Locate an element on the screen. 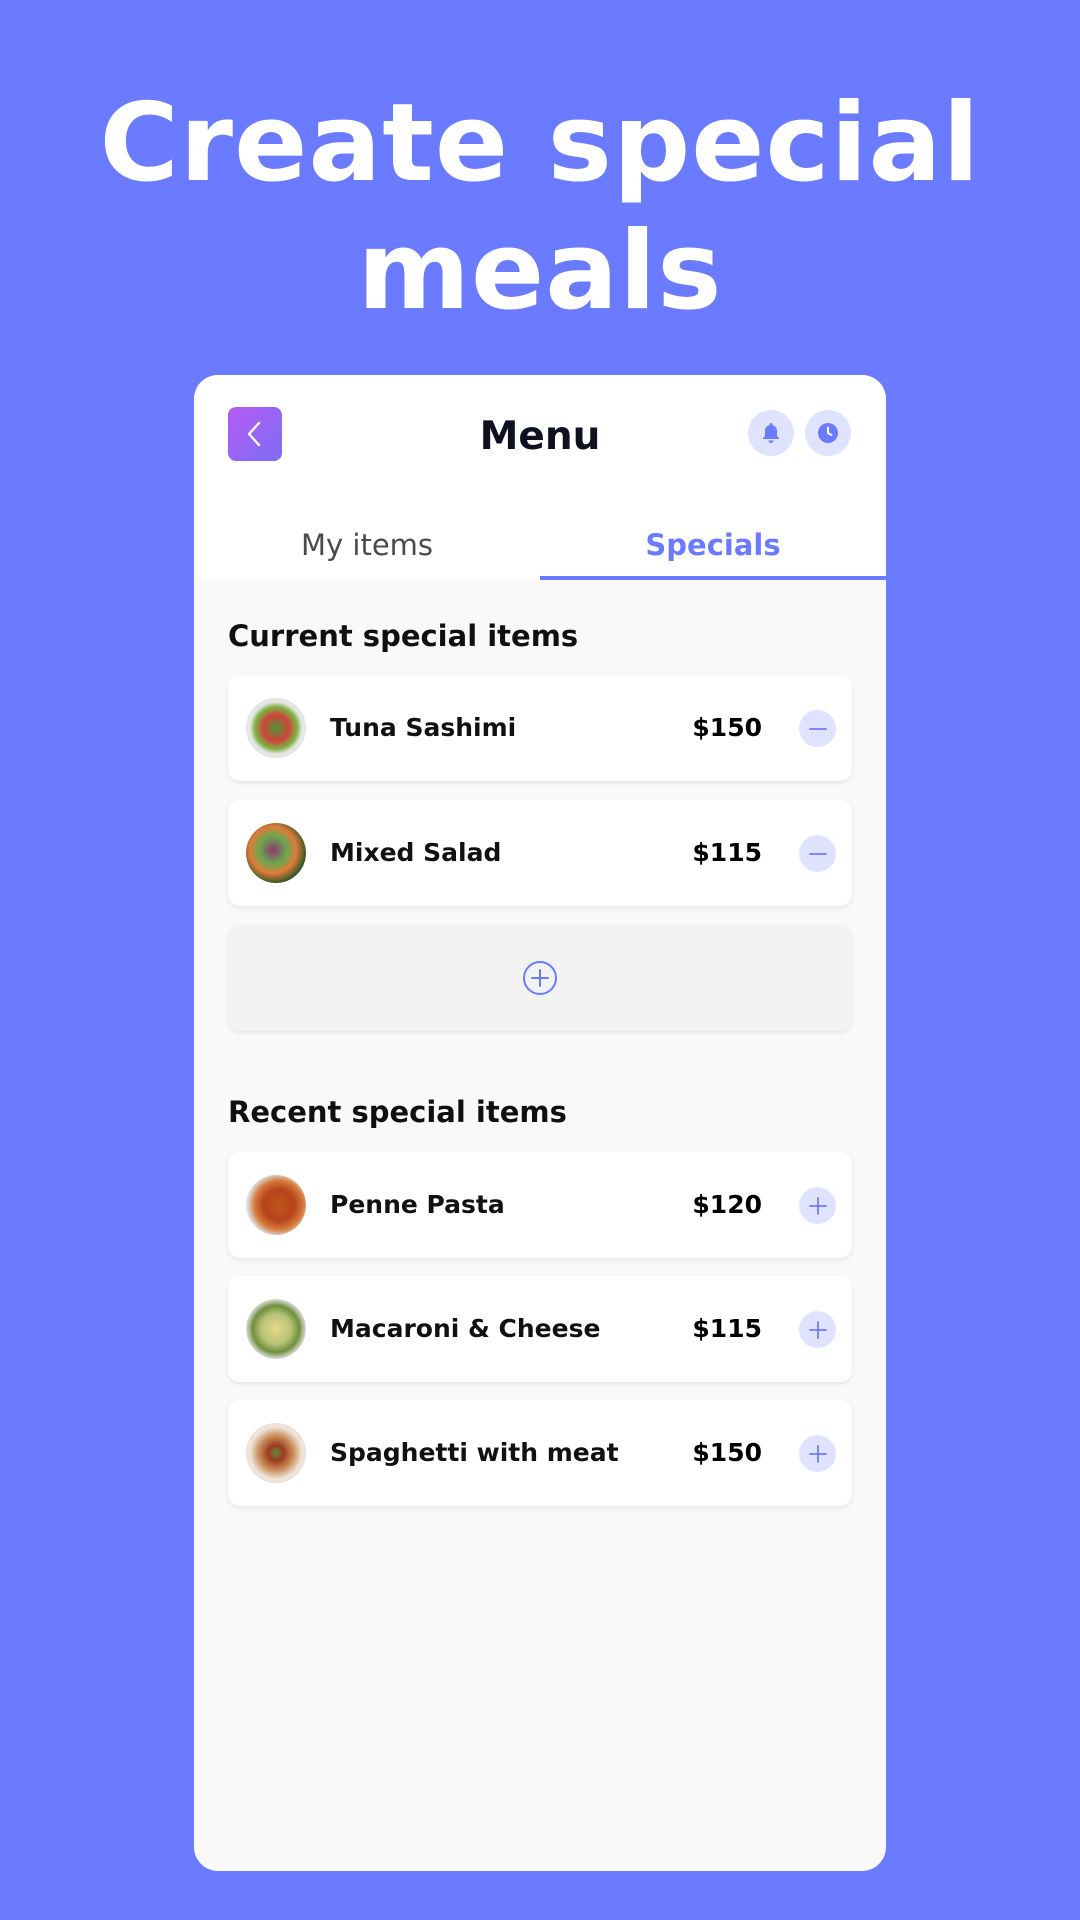 The height and width of the screenshot is (1920, 1080). history-button is located at coordinates (828, 433).